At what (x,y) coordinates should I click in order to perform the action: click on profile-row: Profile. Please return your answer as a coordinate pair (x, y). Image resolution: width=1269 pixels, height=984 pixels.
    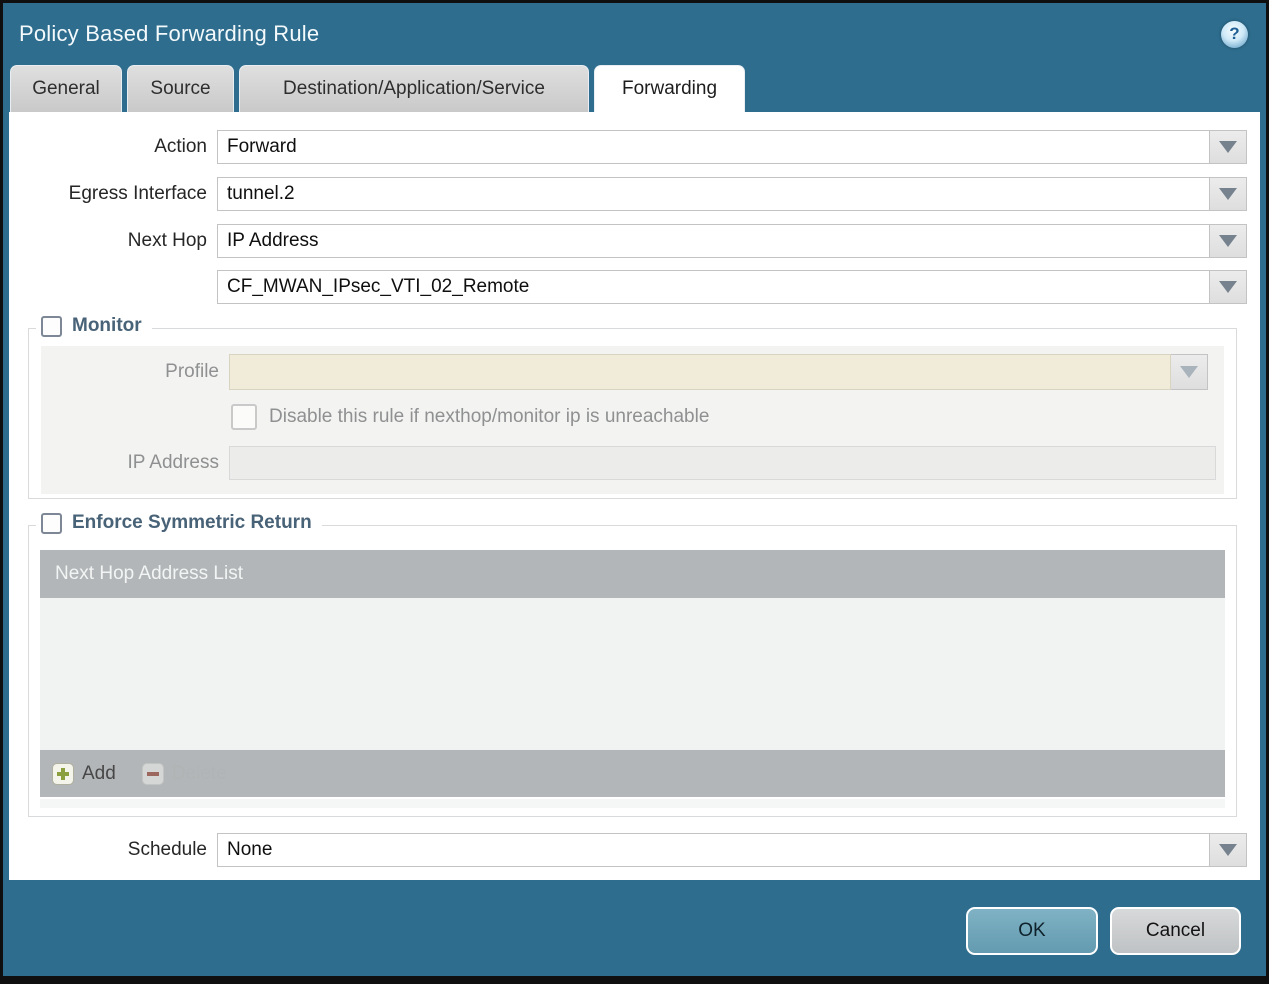
    Looking at the image, I should click on (628, 372).